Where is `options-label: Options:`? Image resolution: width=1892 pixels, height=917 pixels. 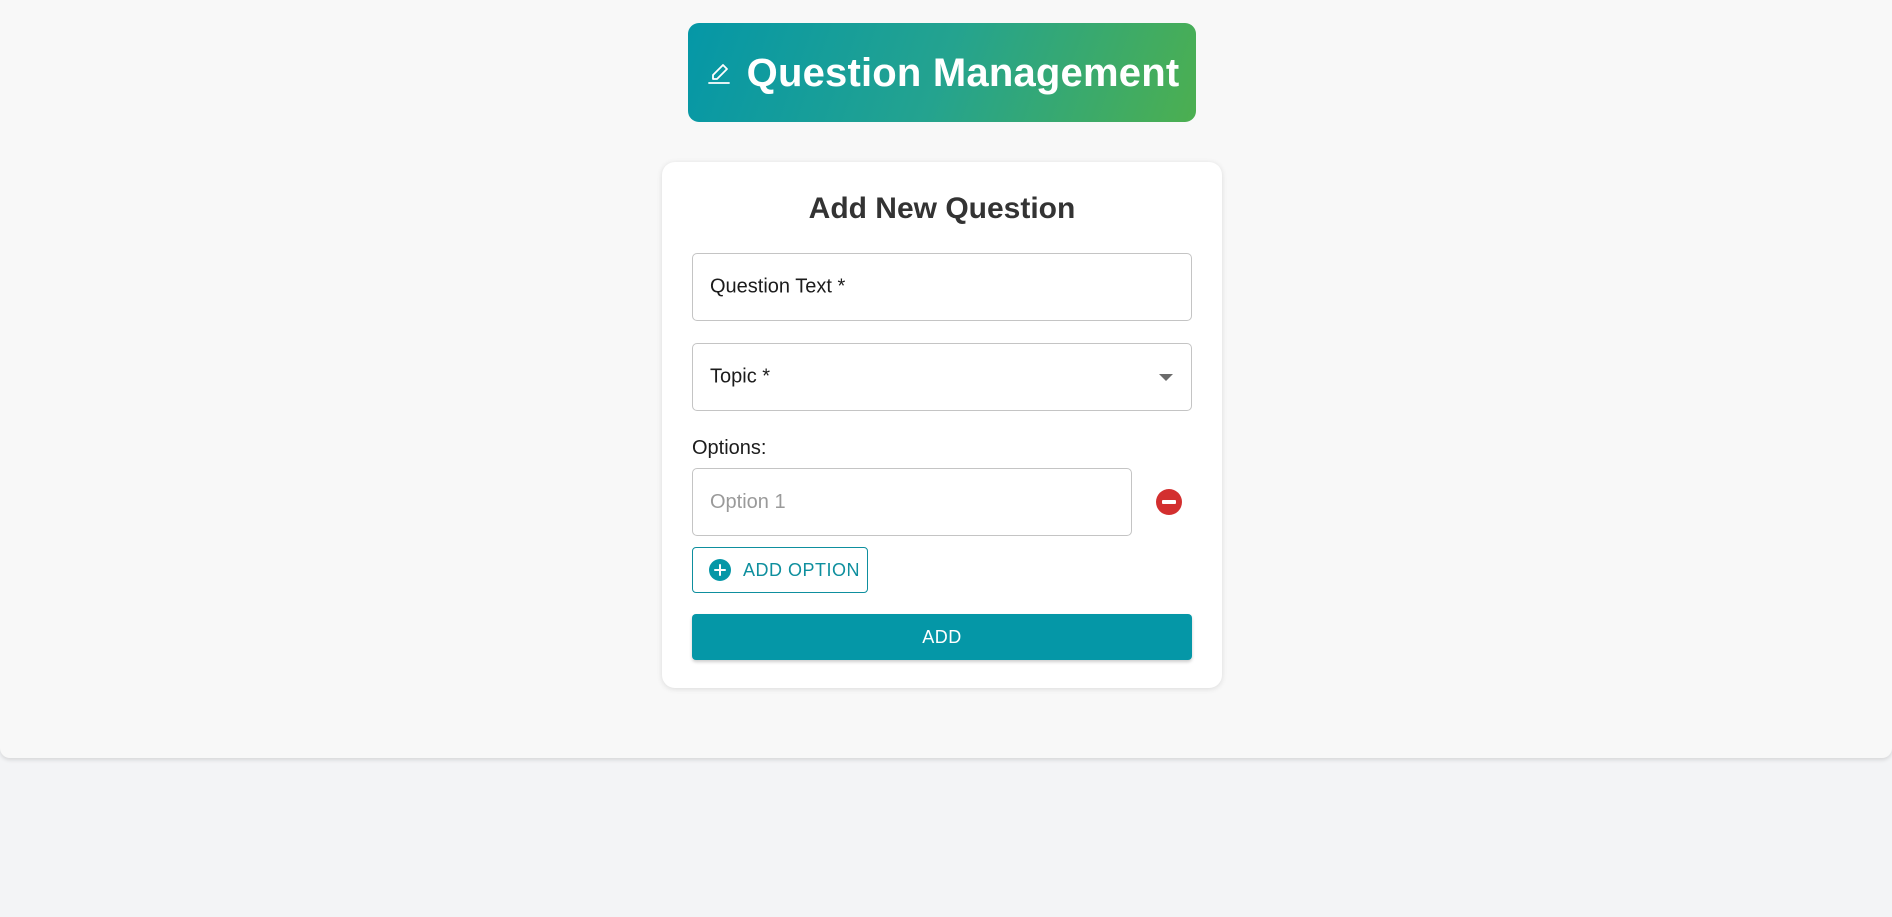
options-label: Options: is located at coordinates (729, 448).